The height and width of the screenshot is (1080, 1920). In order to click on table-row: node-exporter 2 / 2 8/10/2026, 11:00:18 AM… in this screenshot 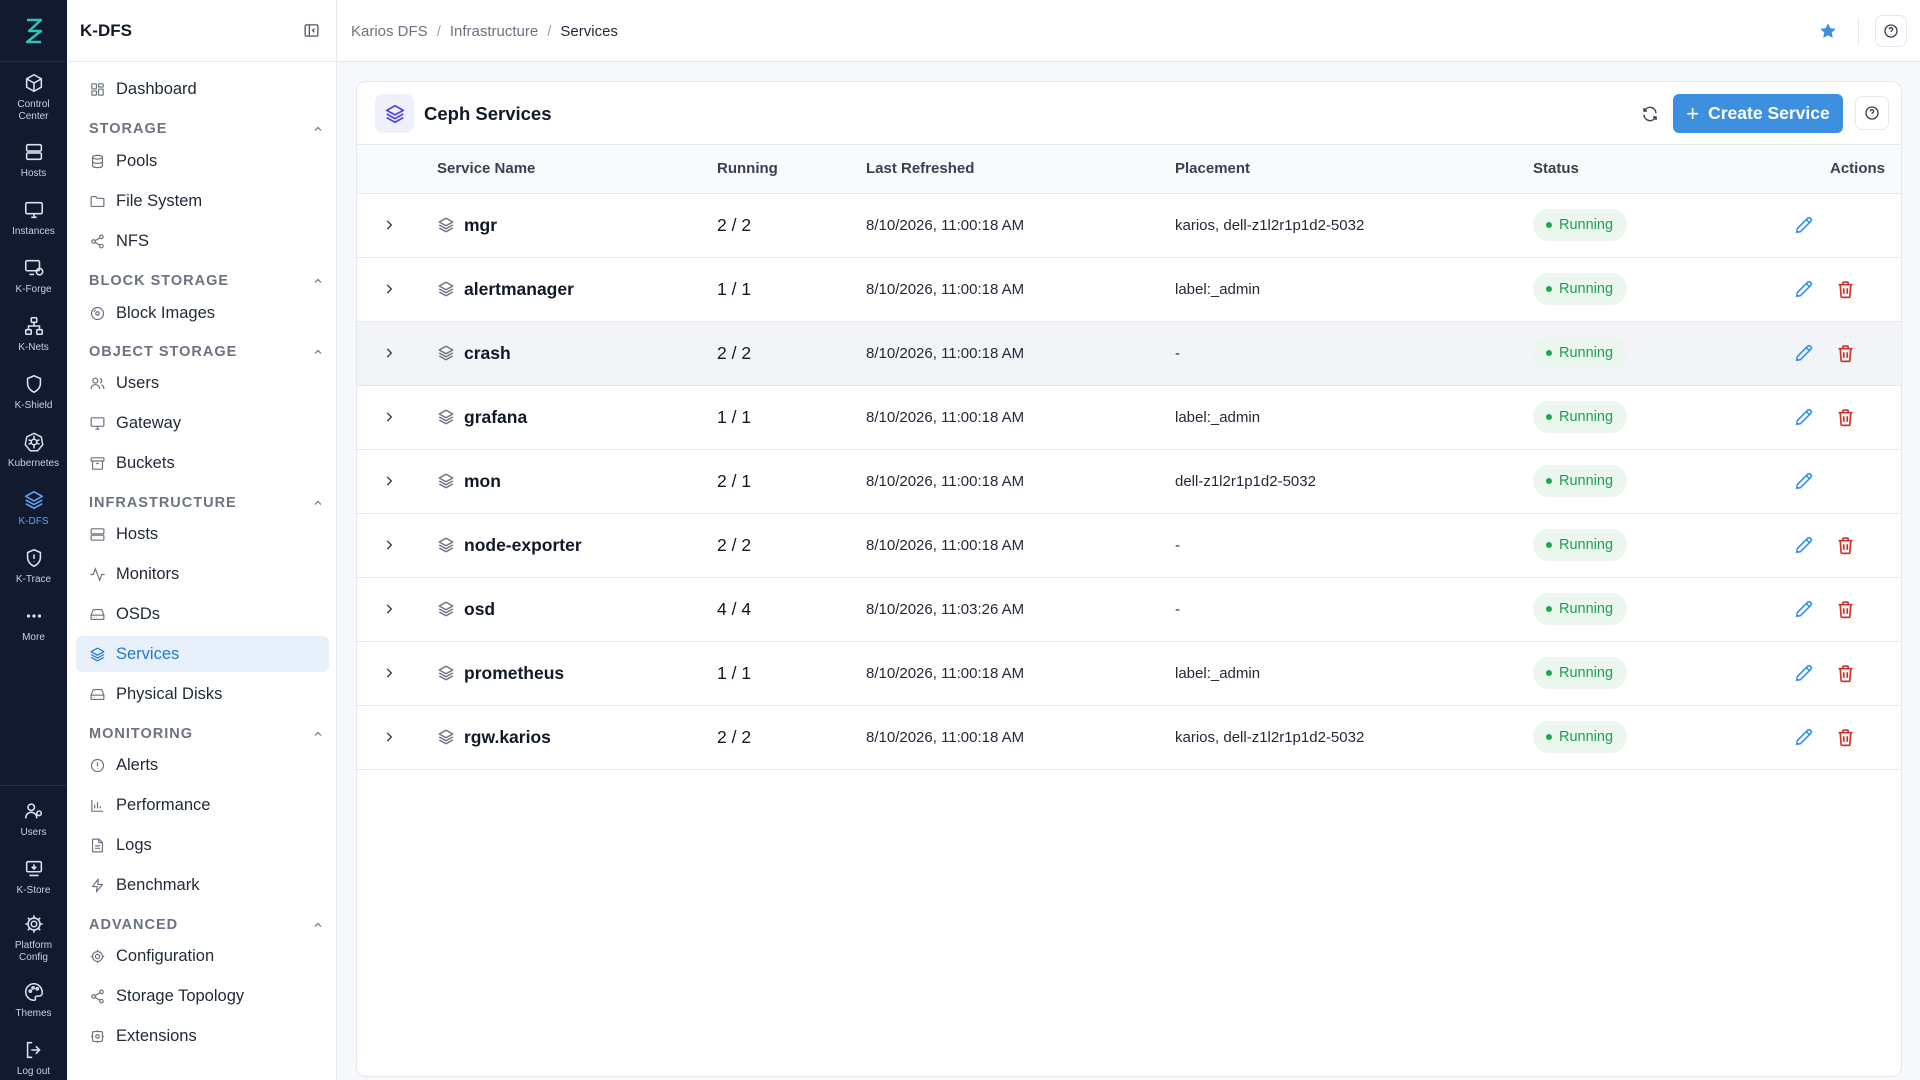, I will do `click(1129, 545)`.